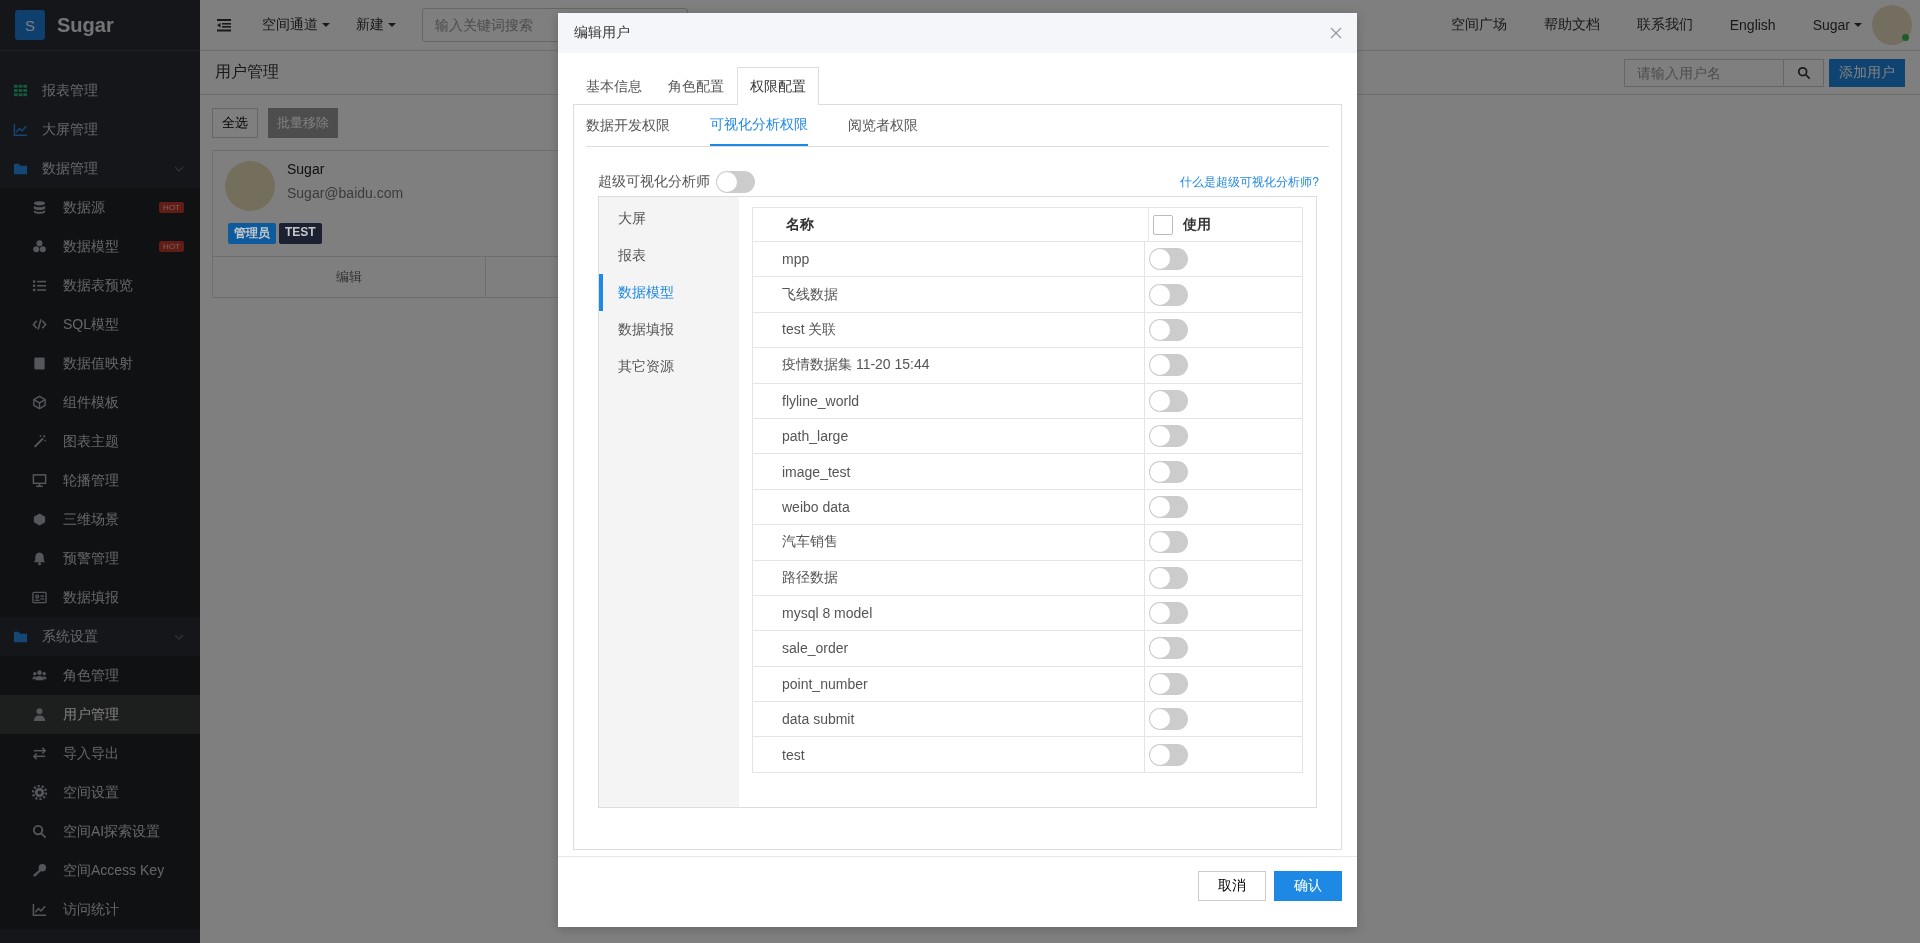  I want to click on close-icon, so click(1336, 33).